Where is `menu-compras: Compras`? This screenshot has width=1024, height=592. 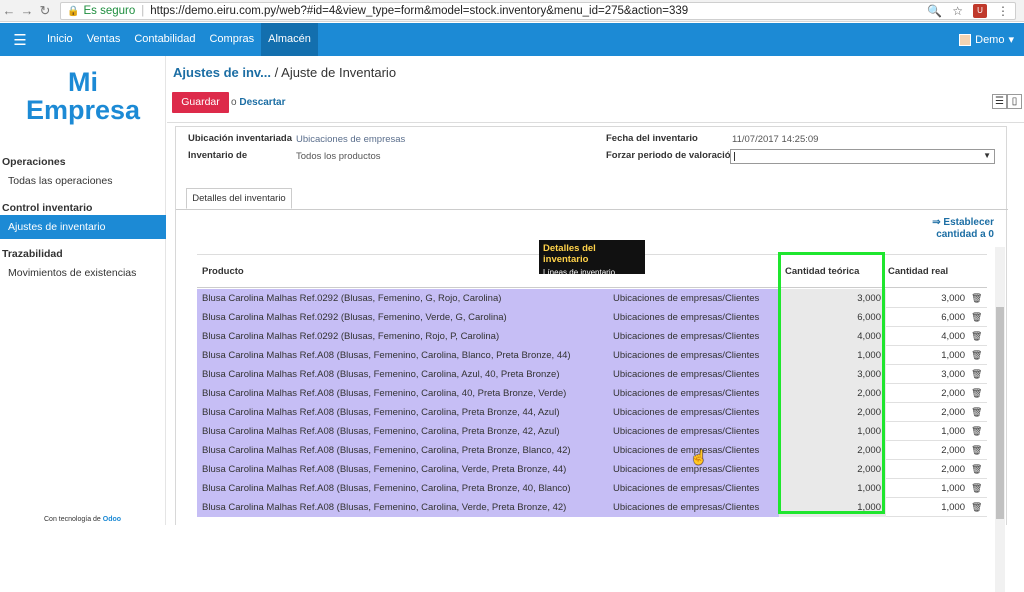 menu-compras: Compras is located at coordinates (231, 39).